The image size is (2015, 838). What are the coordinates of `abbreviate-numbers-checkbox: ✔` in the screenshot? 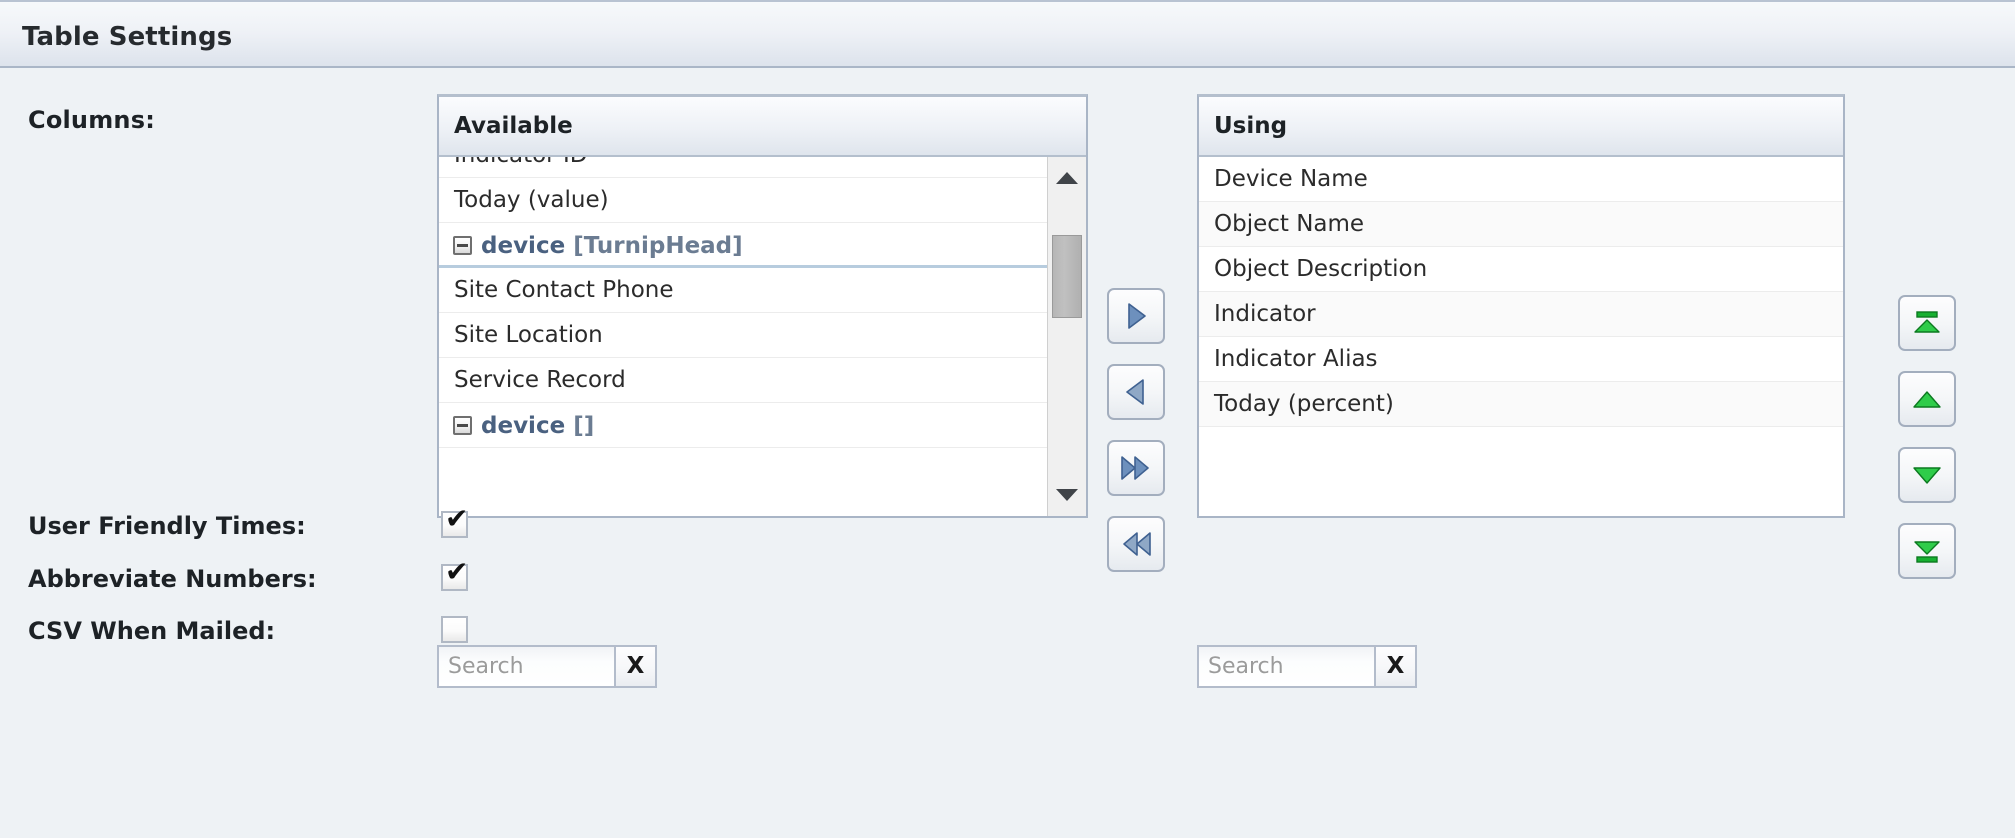 It's located at (454, 574).